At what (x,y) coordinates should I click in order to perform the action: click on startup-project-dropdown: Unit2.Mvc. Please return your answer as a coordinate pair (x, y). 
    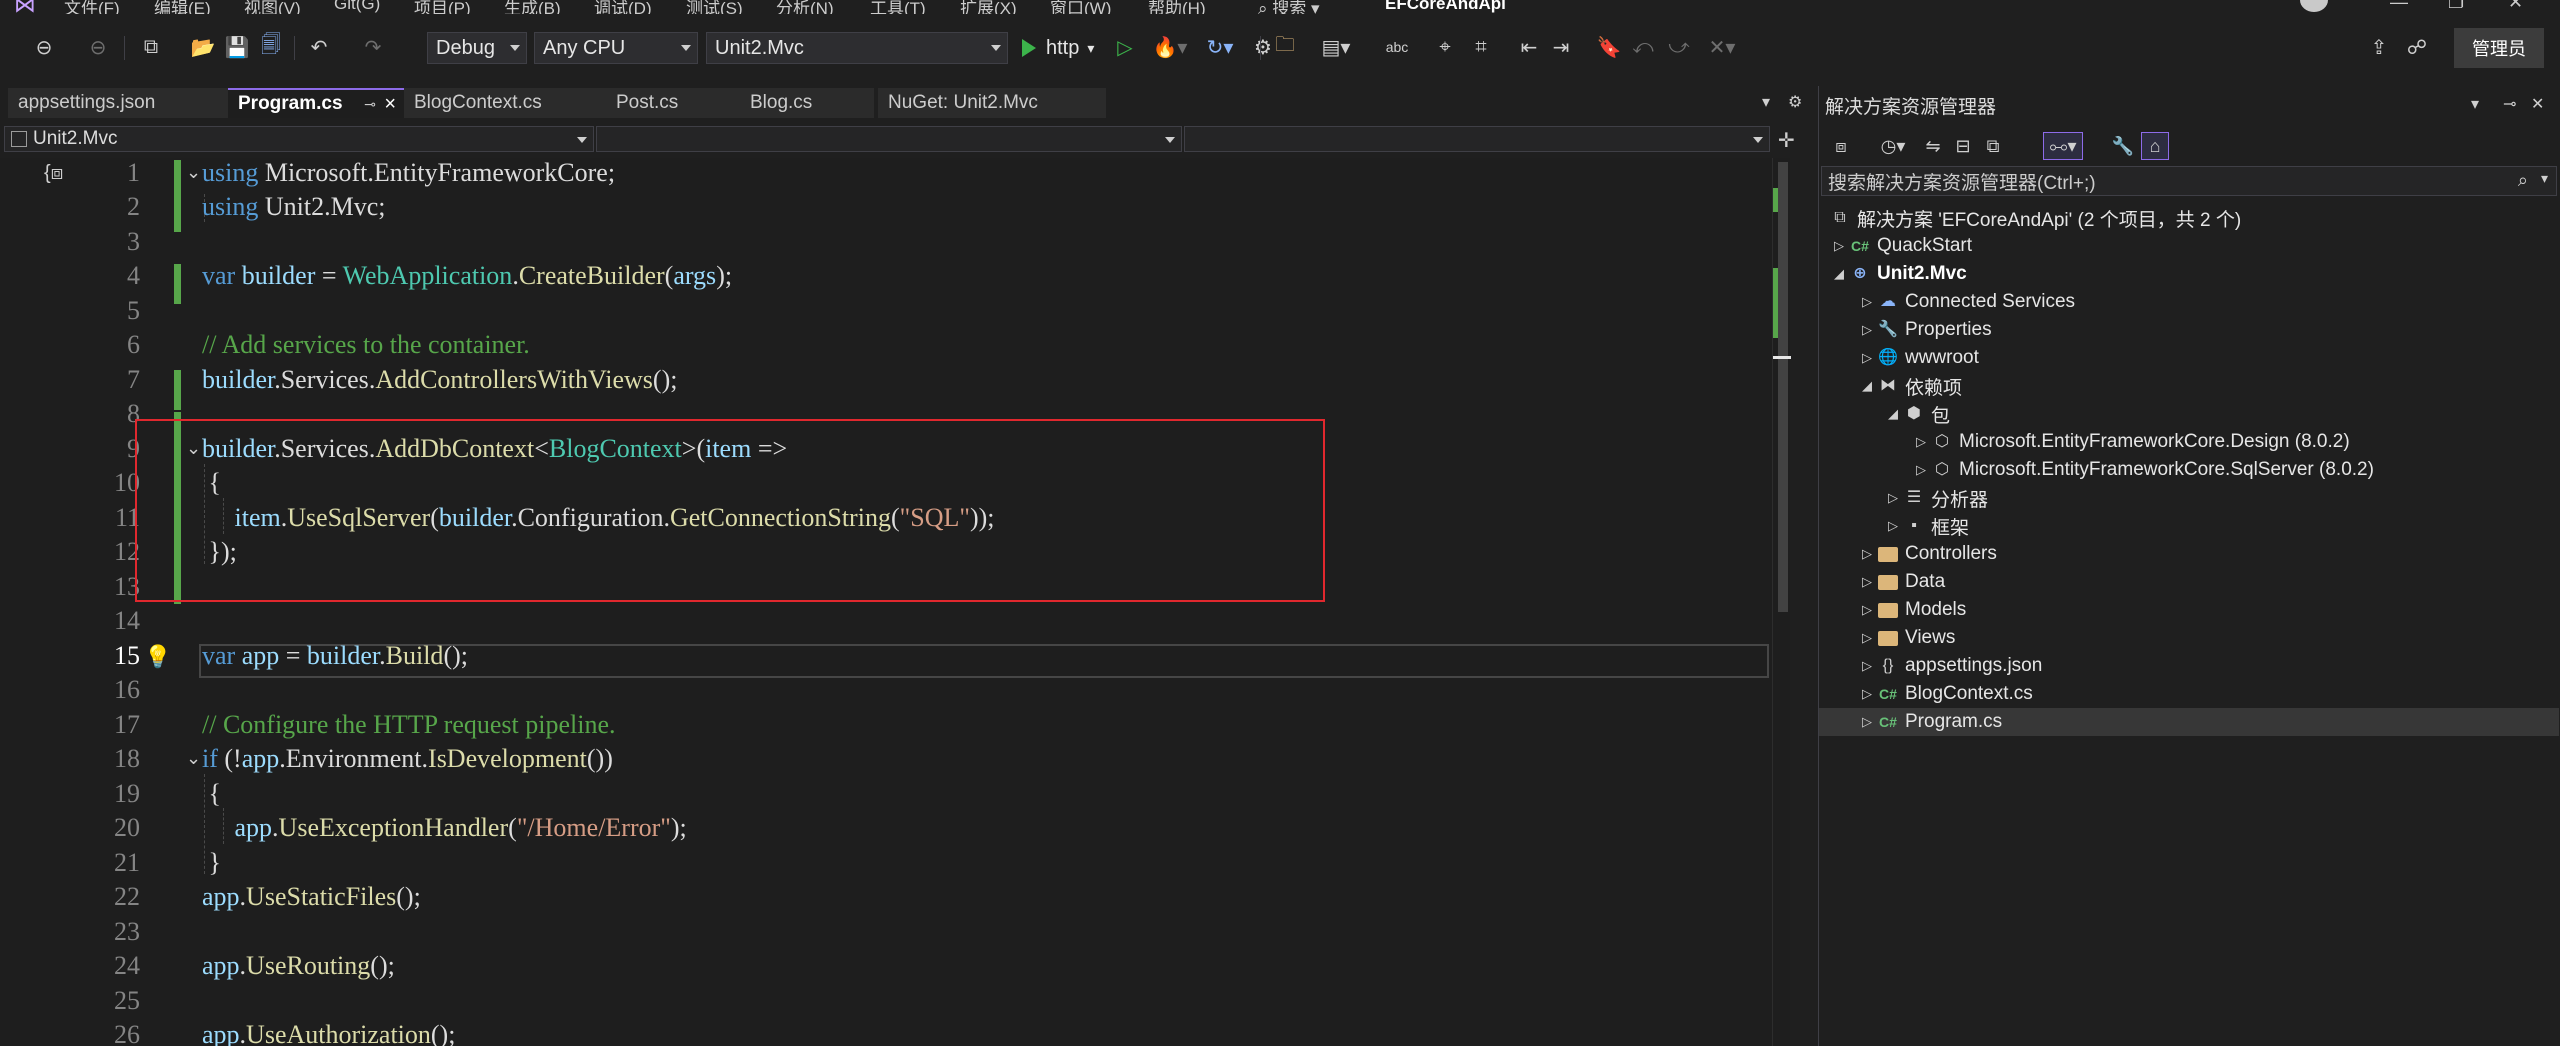
    Looking at the image, I should click on (857, 48).